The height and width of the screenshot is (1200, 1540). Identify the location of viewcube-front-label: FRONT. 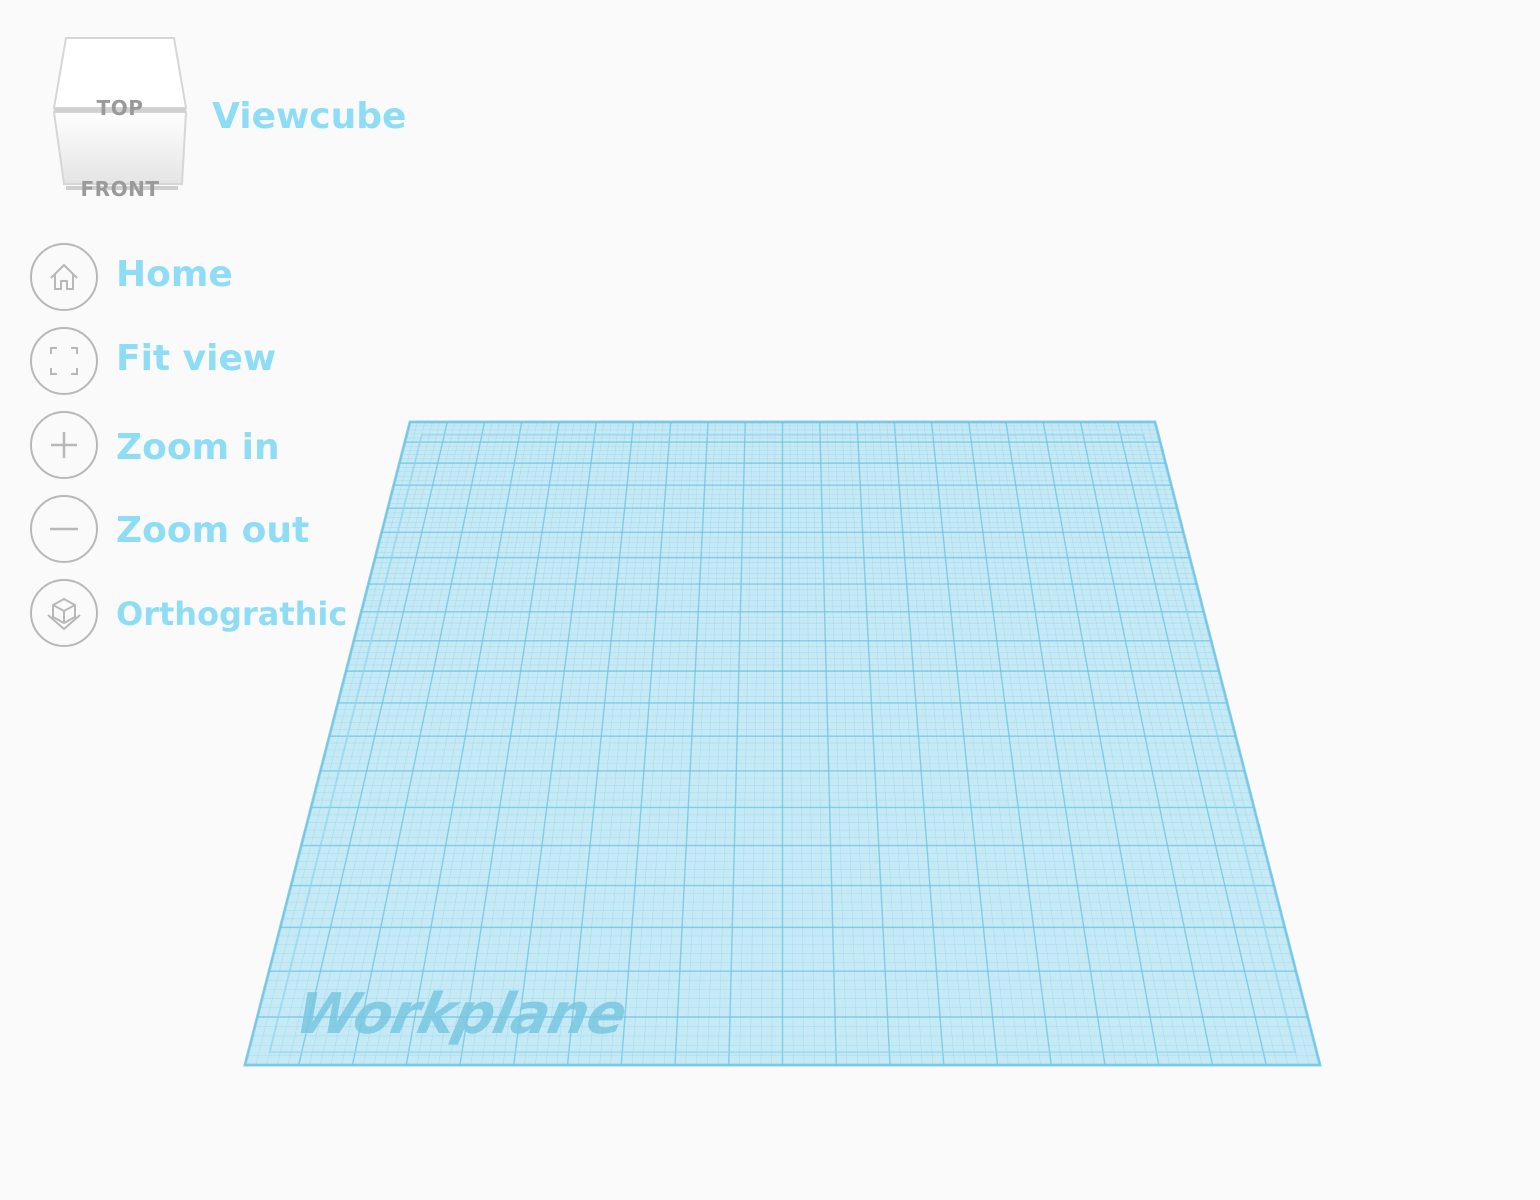
(120, 189).